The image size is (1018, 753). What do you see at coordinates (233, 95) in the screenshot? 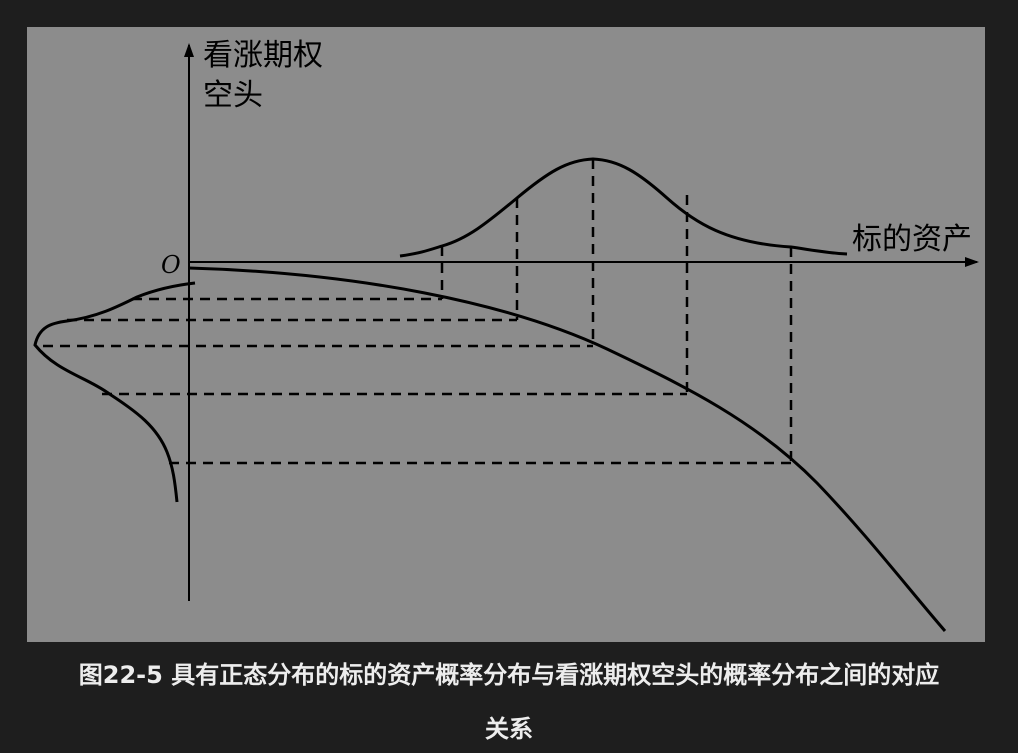
I see `y-axis-label-line2: 空头` at bounding box center [233, 95].